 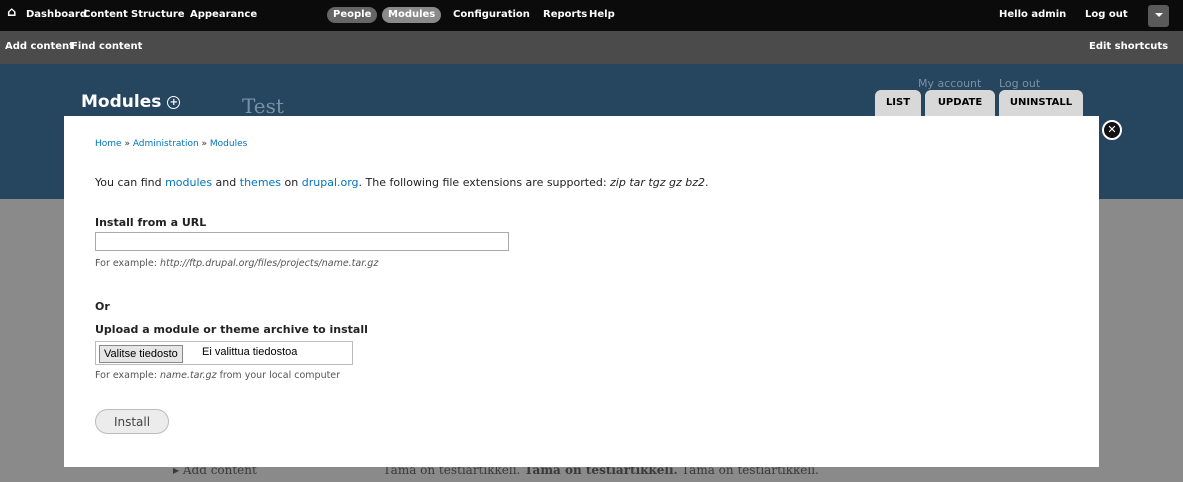 What do you see at coordinates (330, 182) in the screenshot?
I see `drupal-org-link: drupal.org` at bounding box center [330, 182].